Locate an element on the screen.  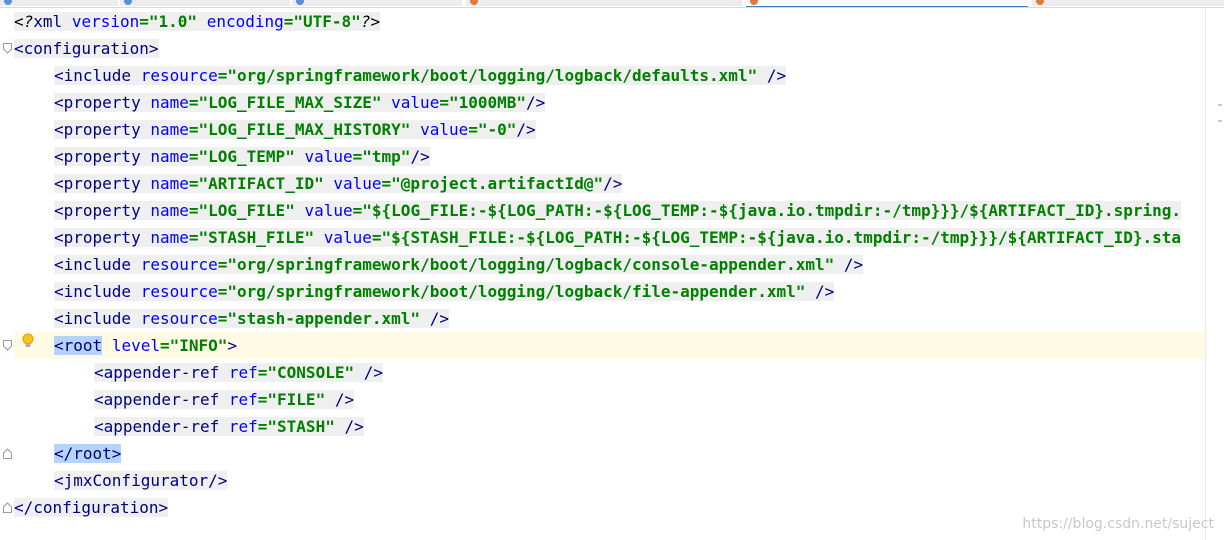
code-text: <root level="INFO"> is located at coordinates (145, 345).